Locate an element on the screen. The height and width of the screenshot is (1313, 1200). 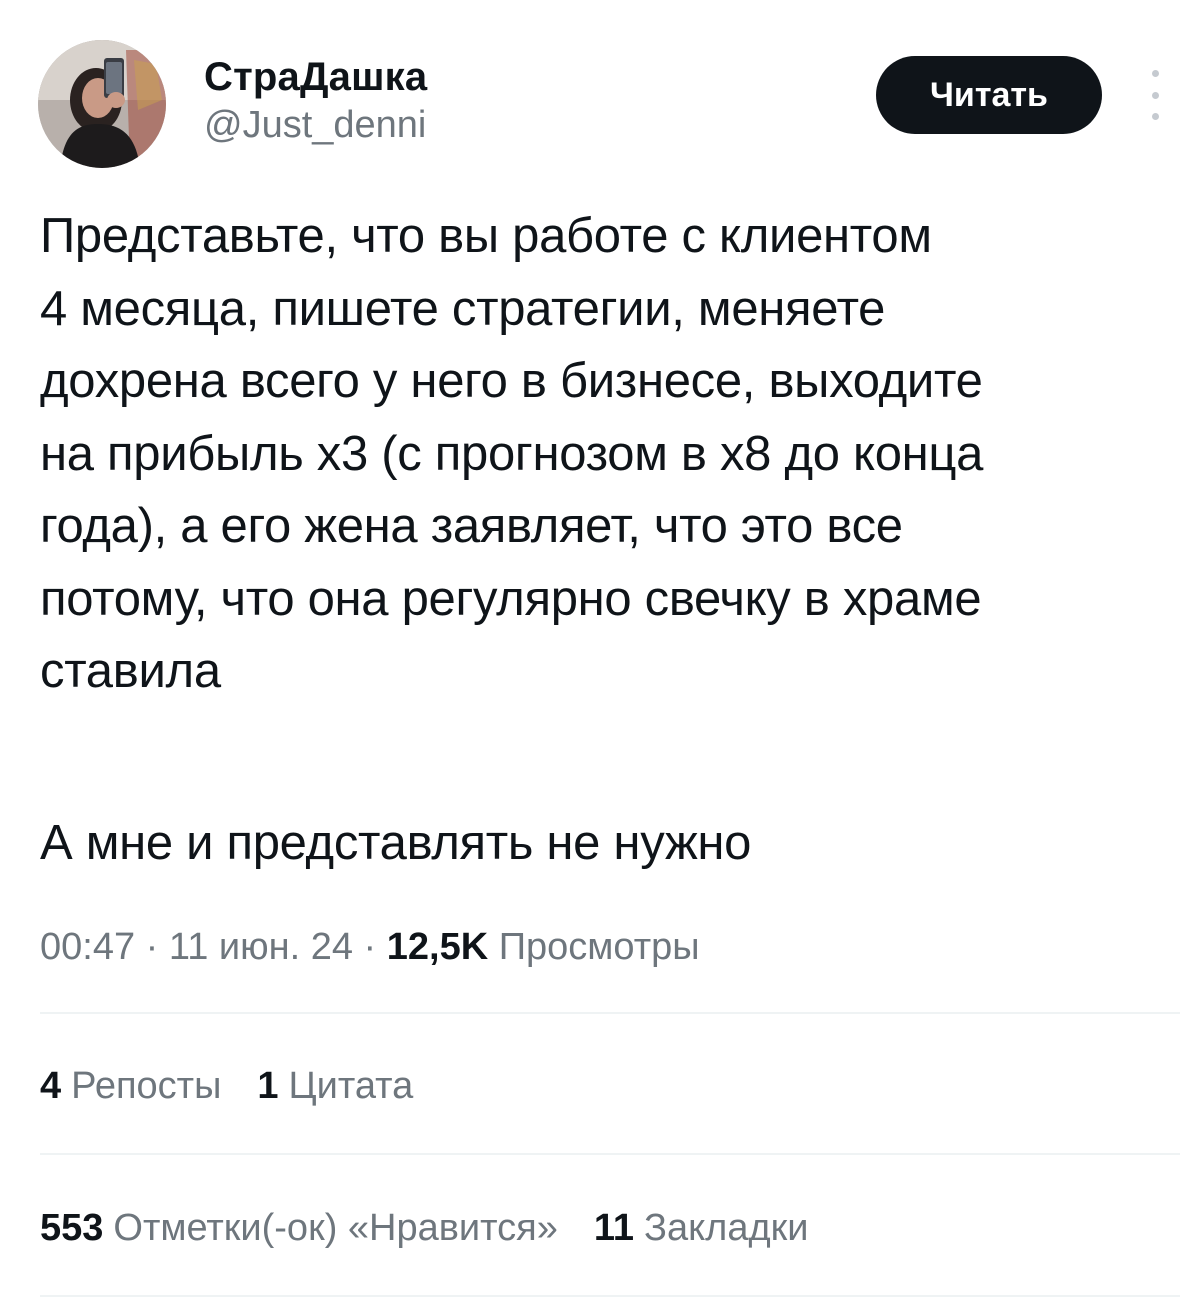
likes-stat: 553 Отметки(-ок) «Нравится» is located at coordinates (299, 1228).